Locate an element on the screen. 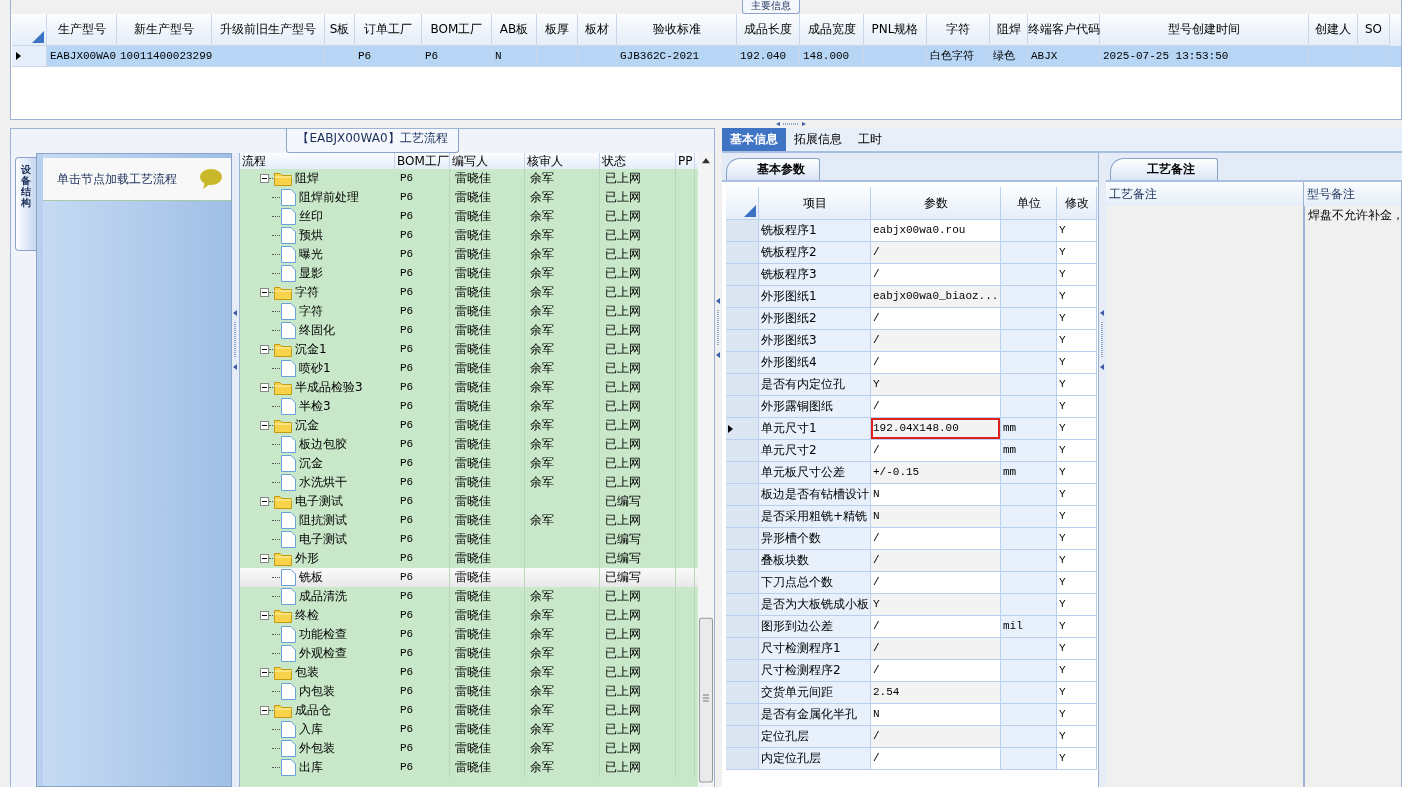  corner-triangle-icon is located at coordinates (38, 37).